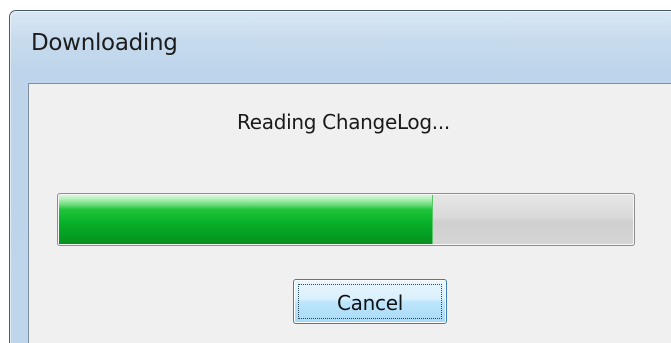 Image resolution: width=671 pixels, height=343 pixels. I want to click on progress-bar-fill, so click(246, 219).